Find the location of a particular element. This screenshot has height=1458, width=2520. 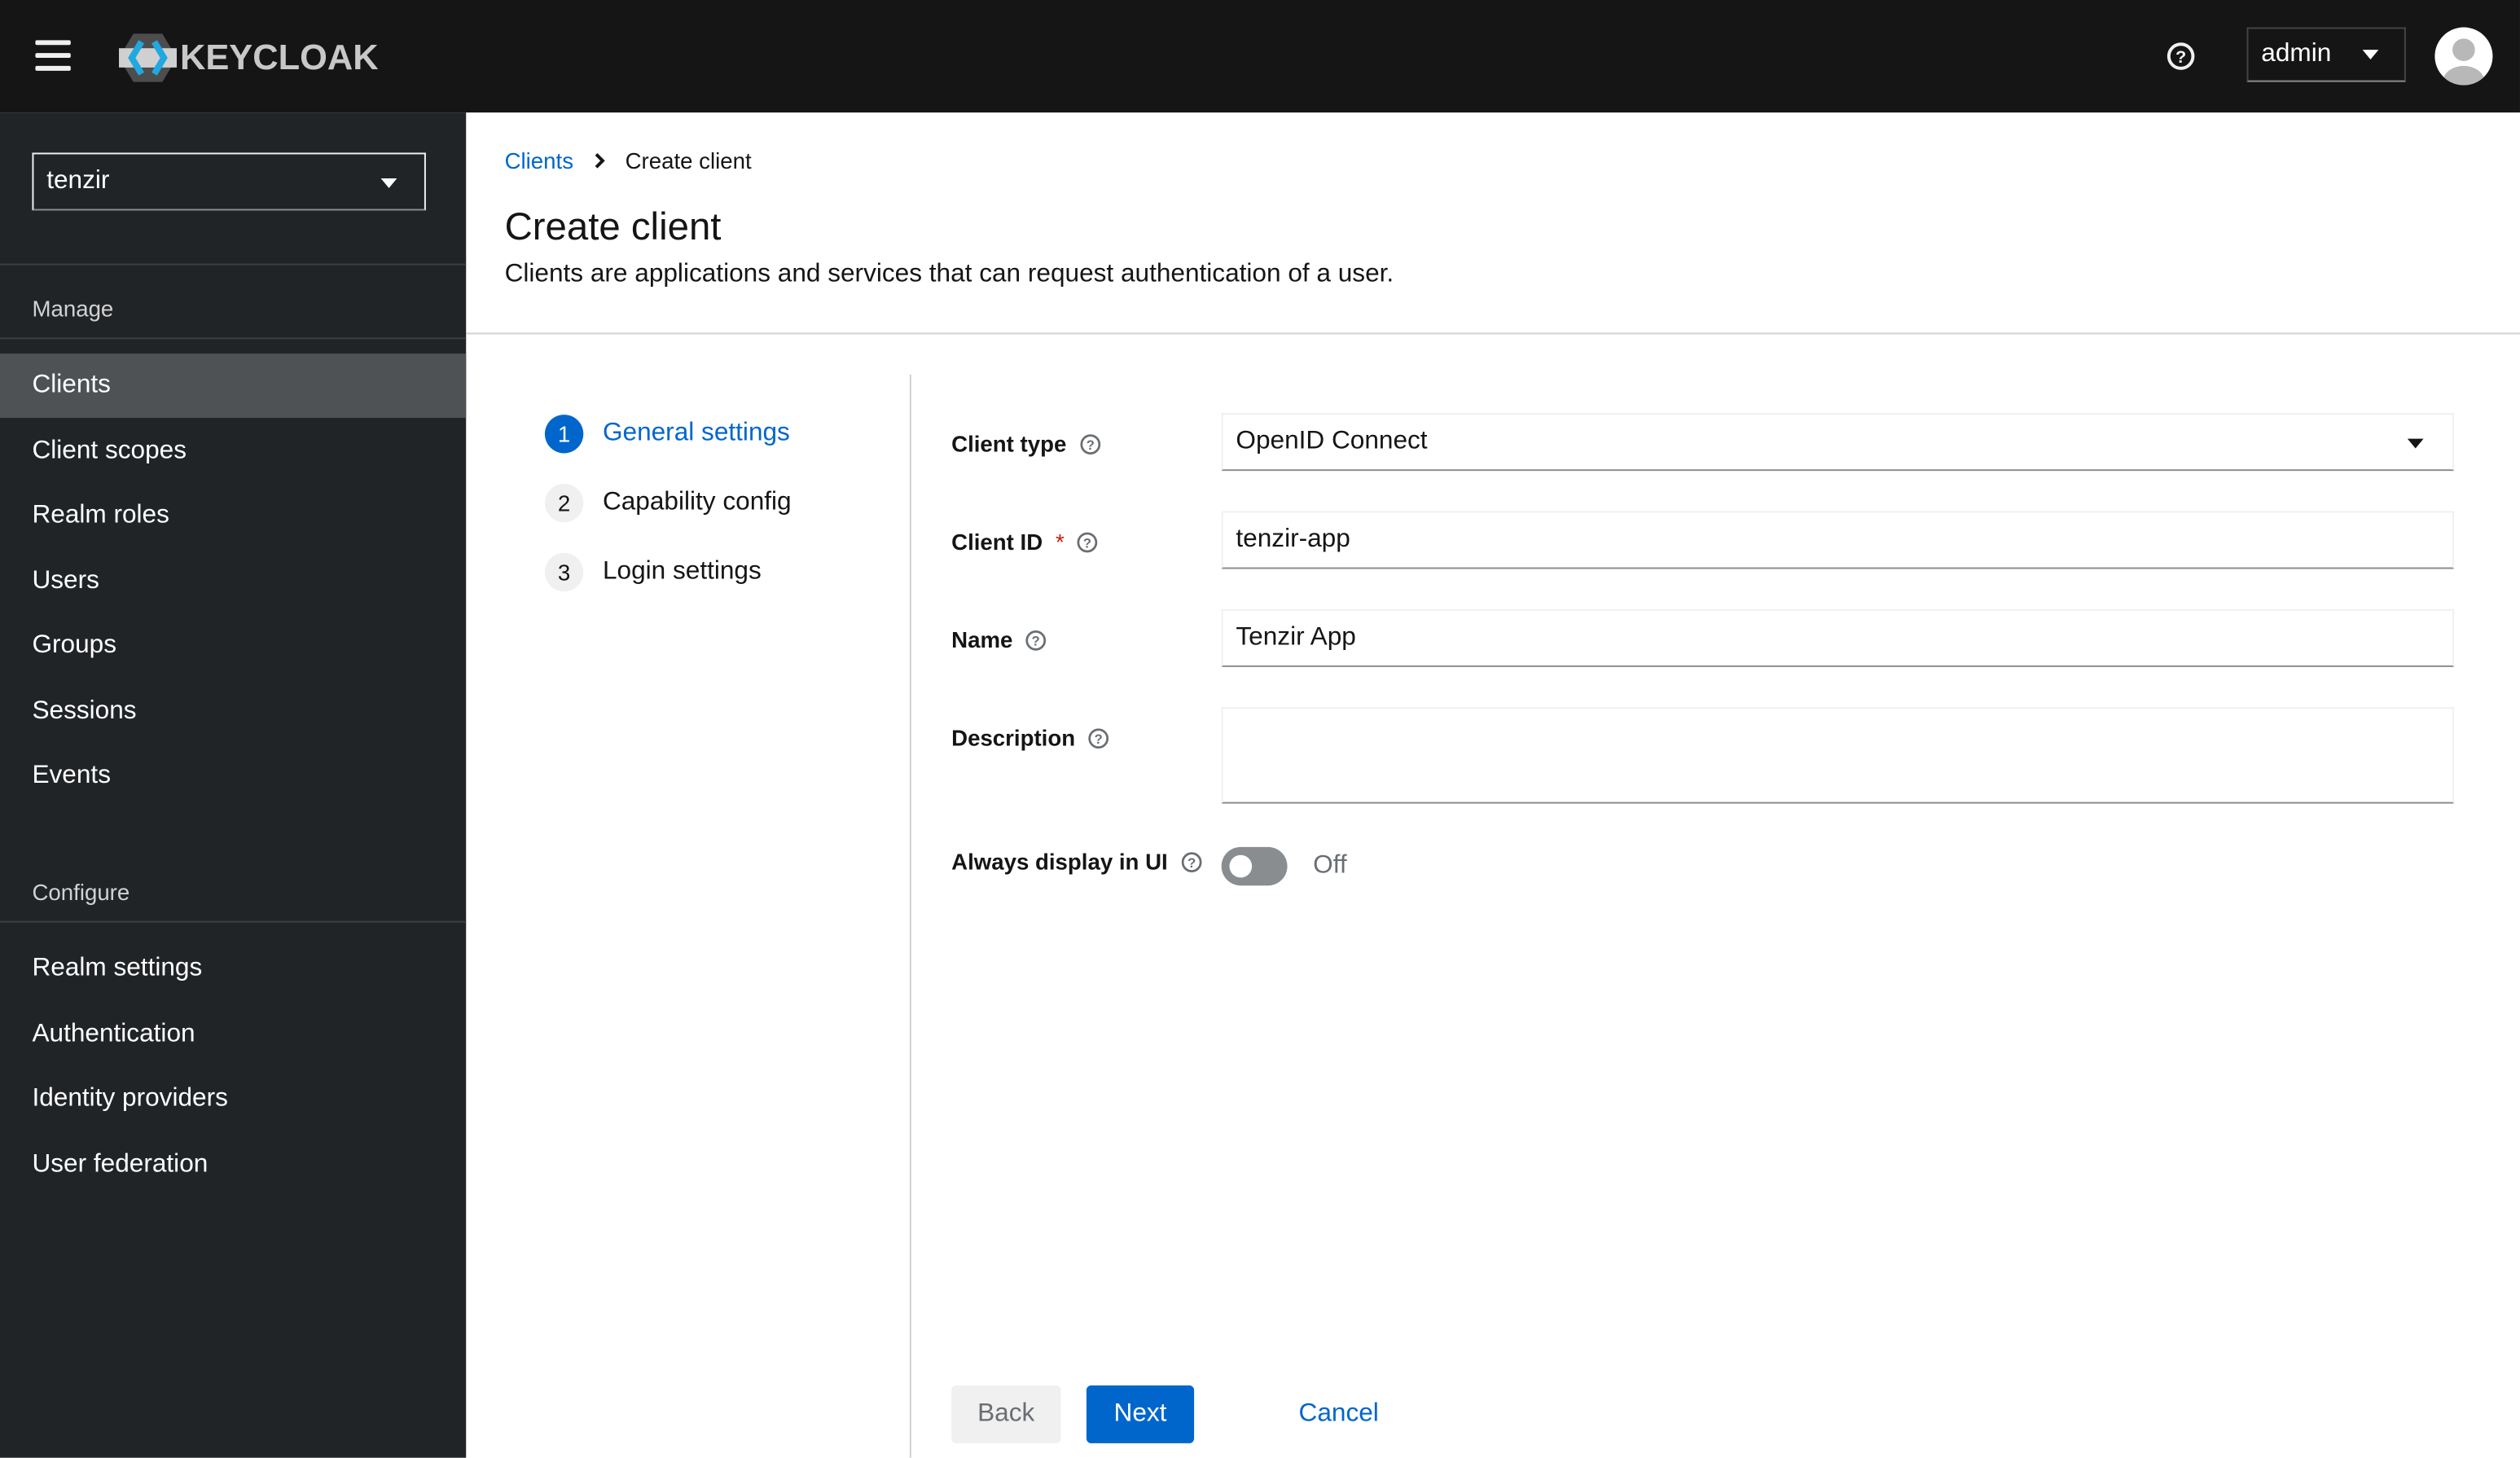

breadcrumb-current: Create client is located at coordinates (688, 160).